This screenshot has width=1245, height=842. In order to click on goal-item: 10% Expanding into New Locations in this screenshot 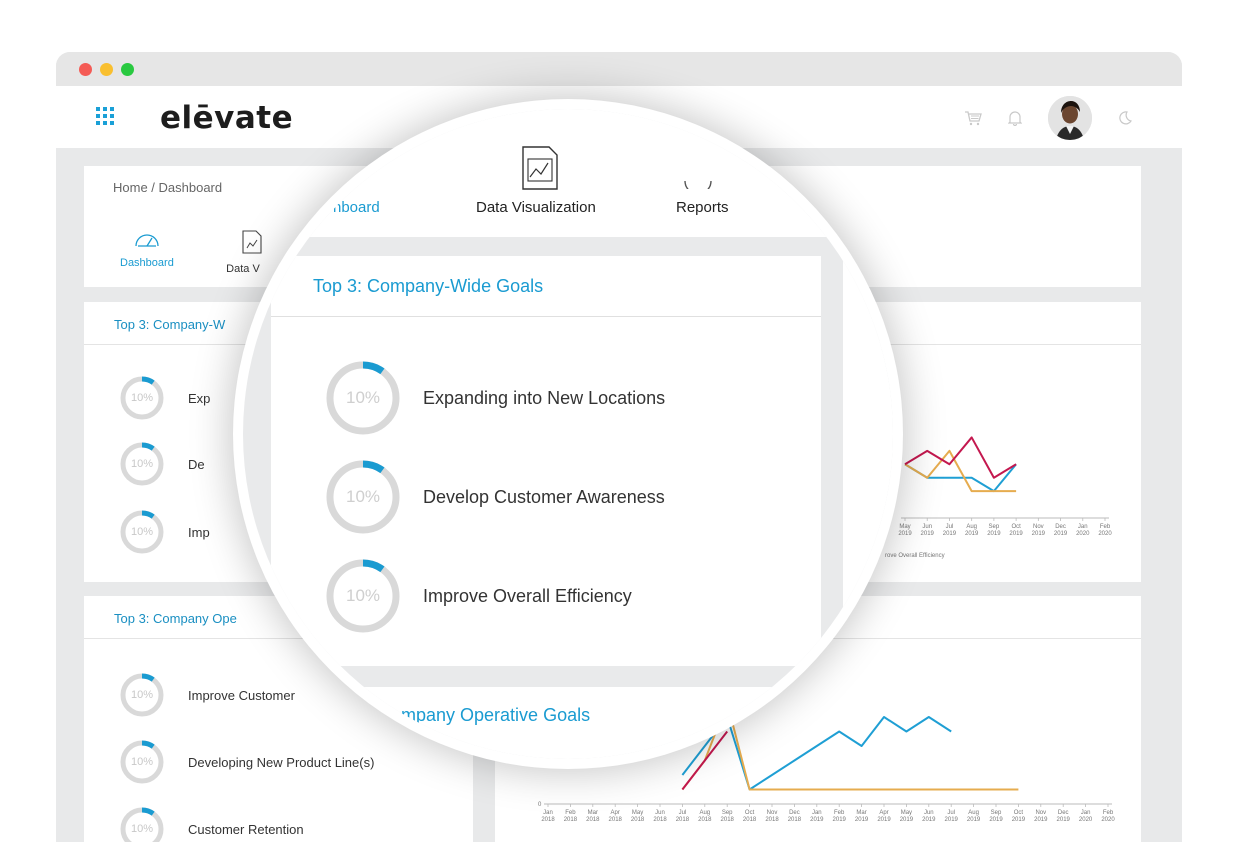, I will do `click(495, 398)`.